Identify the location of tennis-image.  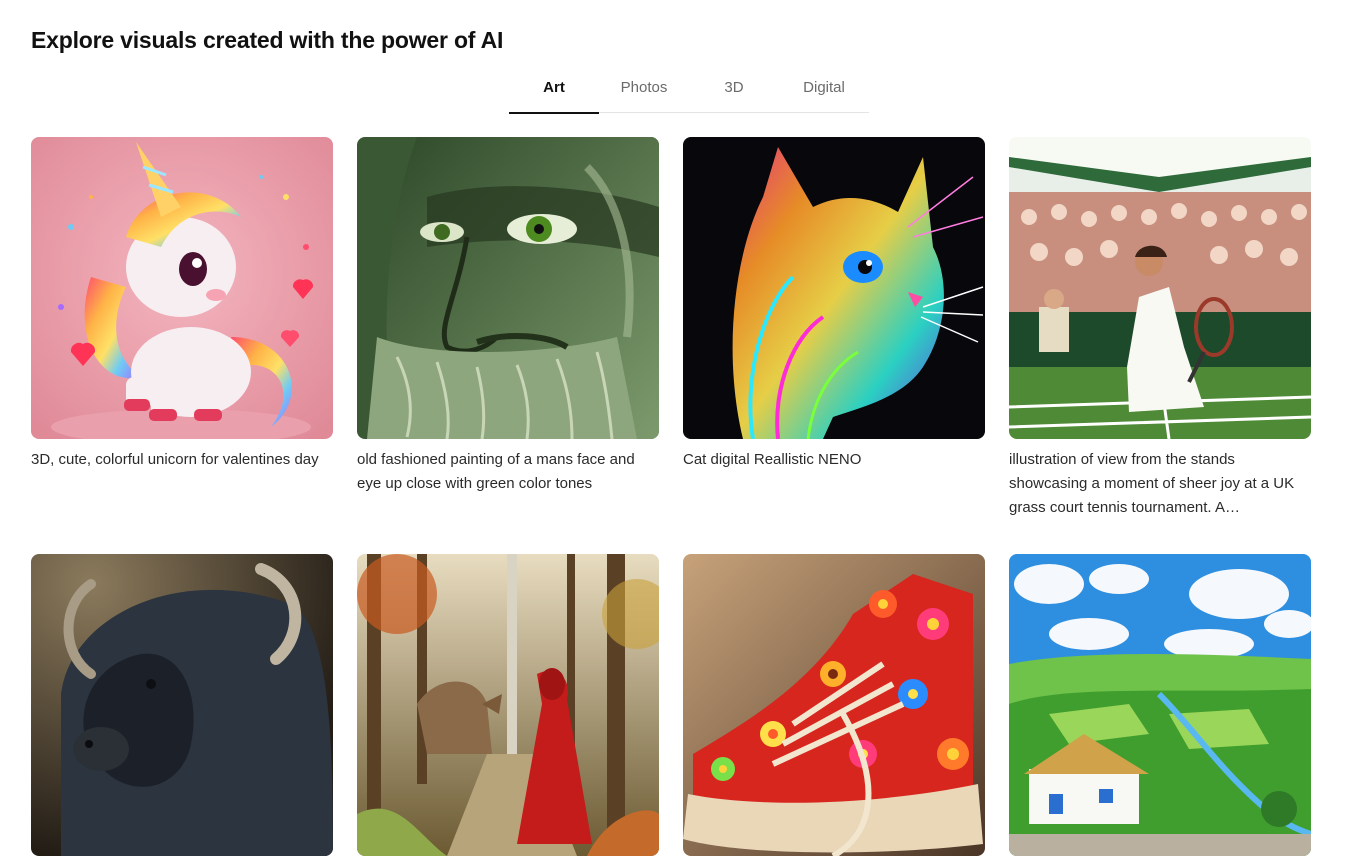
(1160, 288).